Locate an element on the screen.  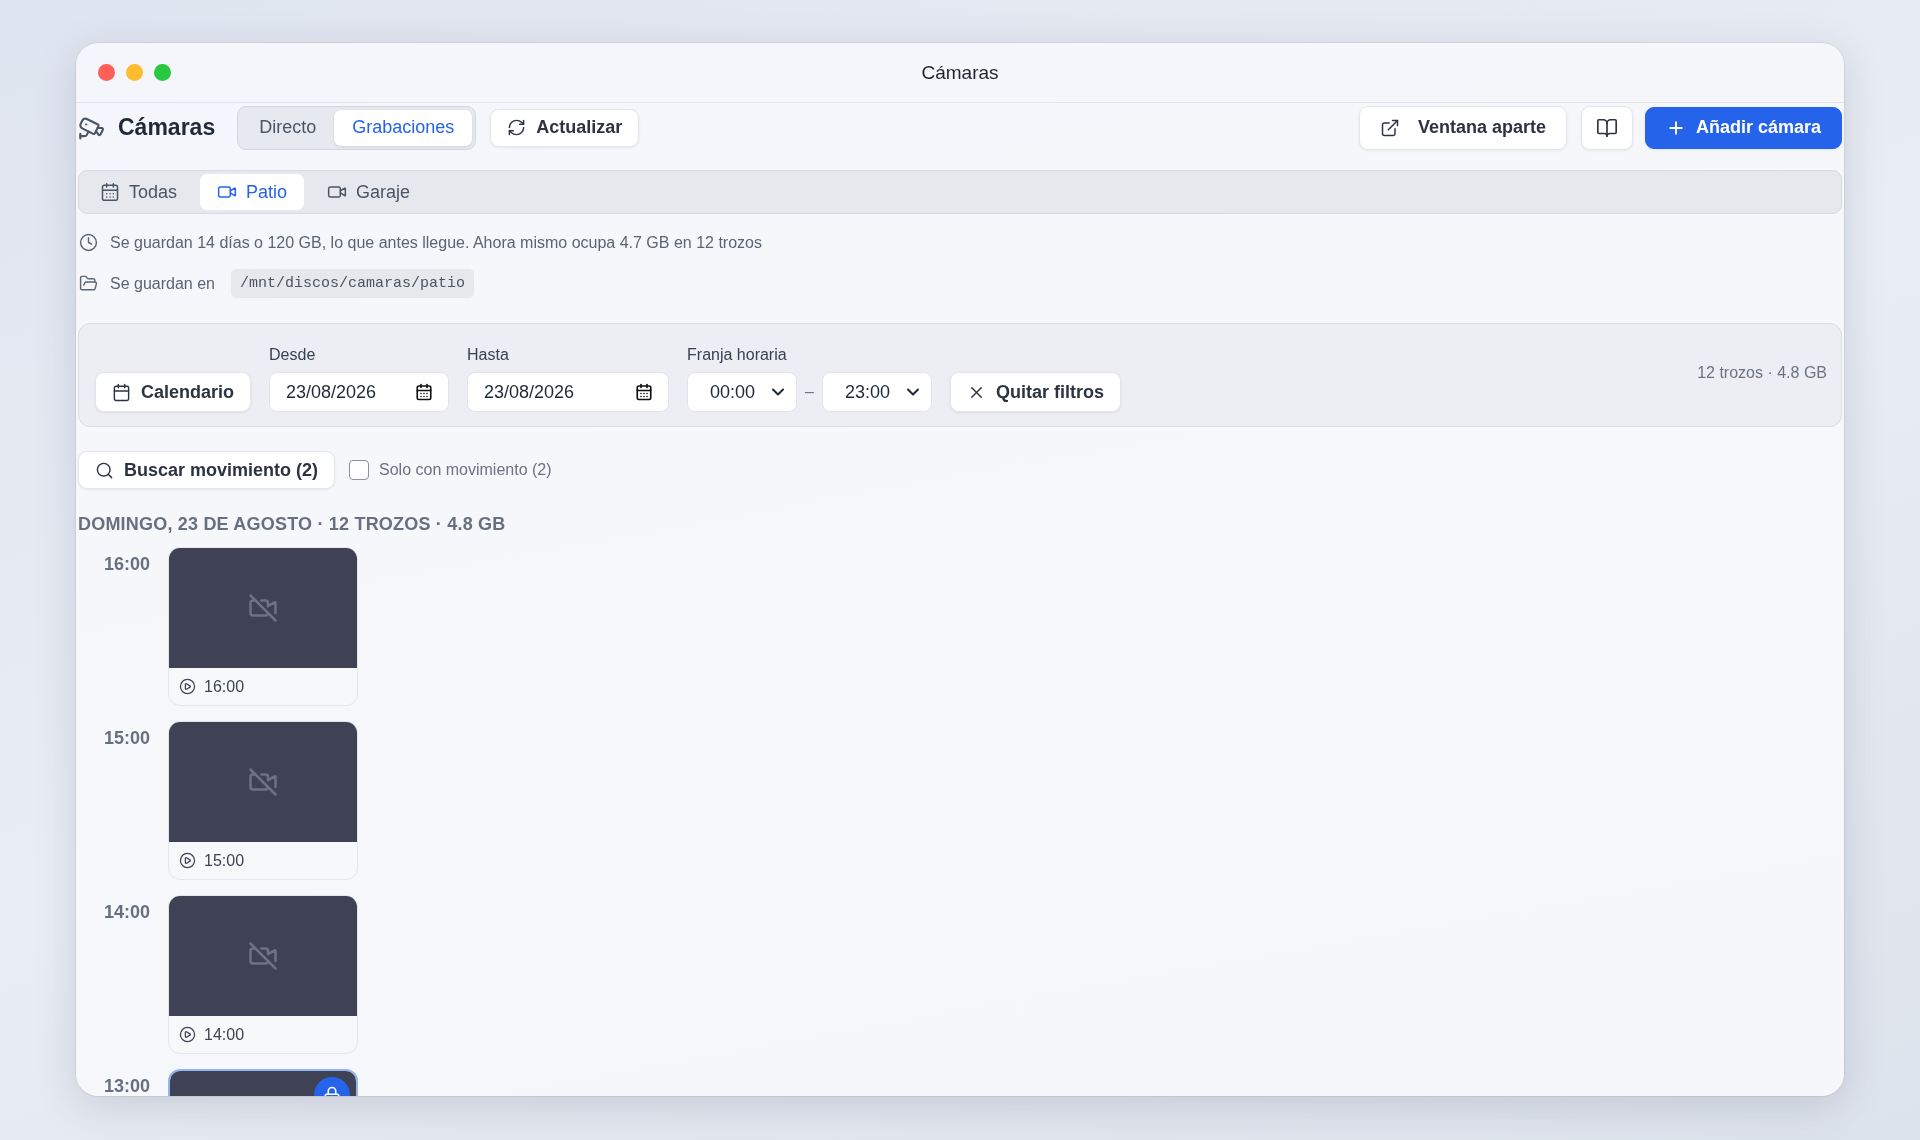
view-tab: Directo is located at coordinates (288, 127).